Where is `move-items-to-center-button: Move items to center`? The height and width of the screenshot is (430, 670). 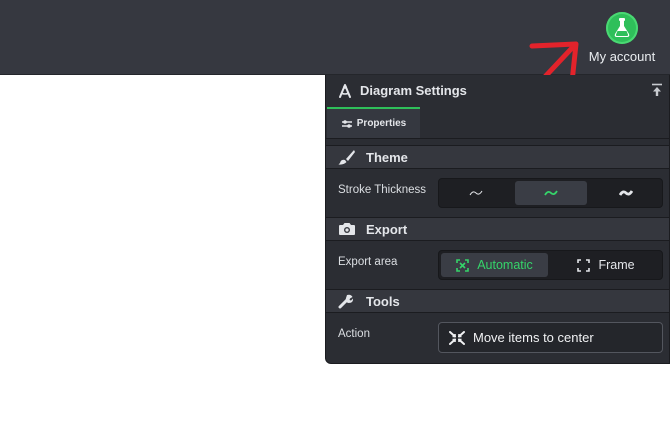
move-items-to-center-button: Move items to center is located at coordinates (550, 337).